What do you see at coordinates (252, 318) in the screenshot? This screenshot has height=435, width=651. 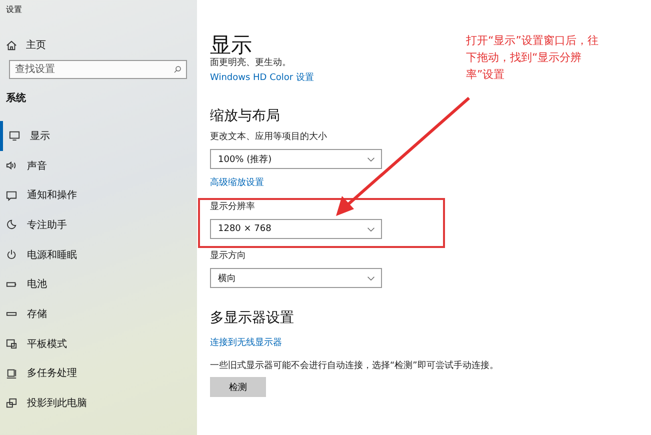 I see `section-heading: 多显示器设置` at bounding box center [252, 318].